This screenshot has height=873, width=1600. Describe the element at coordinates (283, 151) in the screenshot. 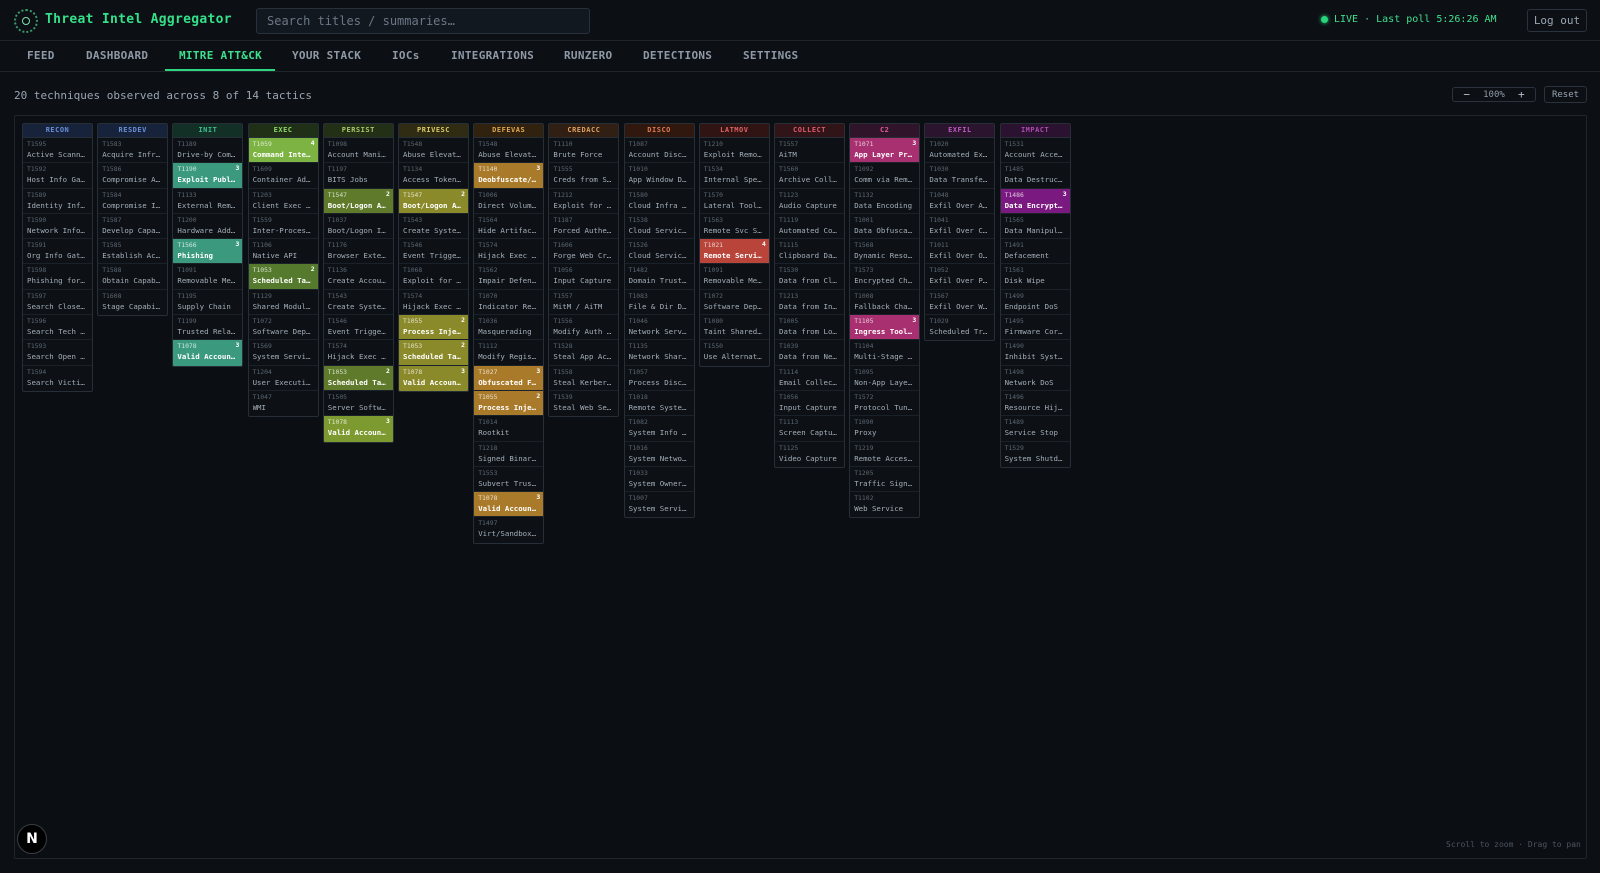

I see `technique-cell-observed: T1059 Command Interpreter 4` at that location.